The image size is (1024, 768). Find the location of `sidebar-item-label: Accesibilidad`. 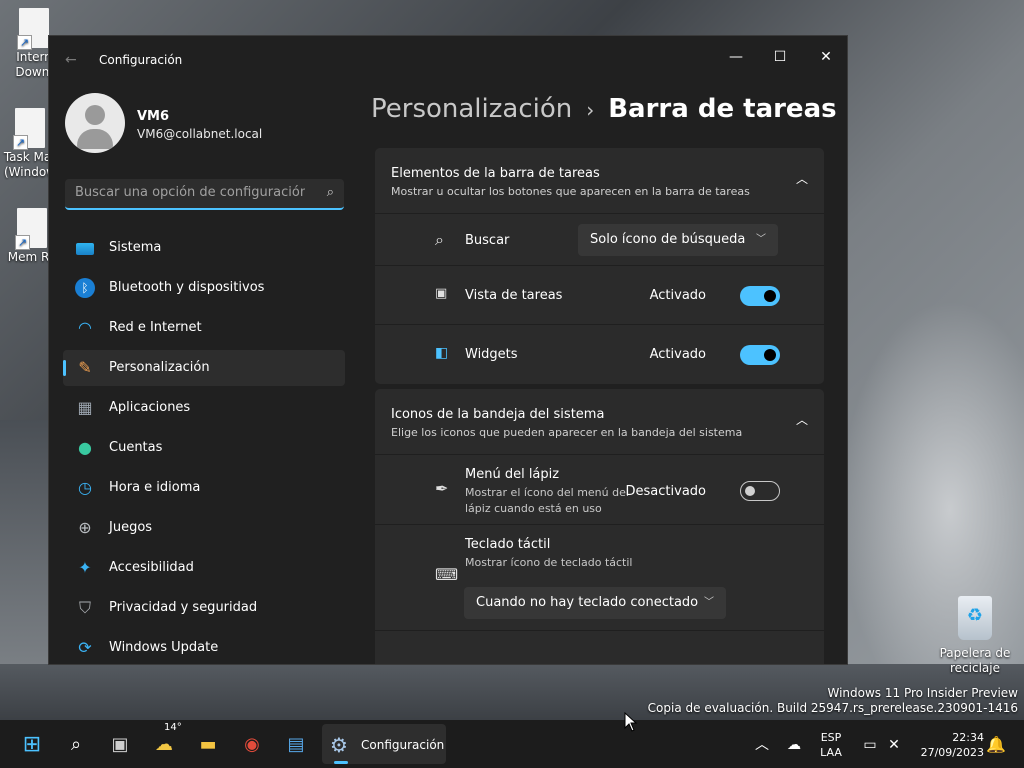

sidebar-item-label: Accesibilidad is located at coordinates (151, 567).